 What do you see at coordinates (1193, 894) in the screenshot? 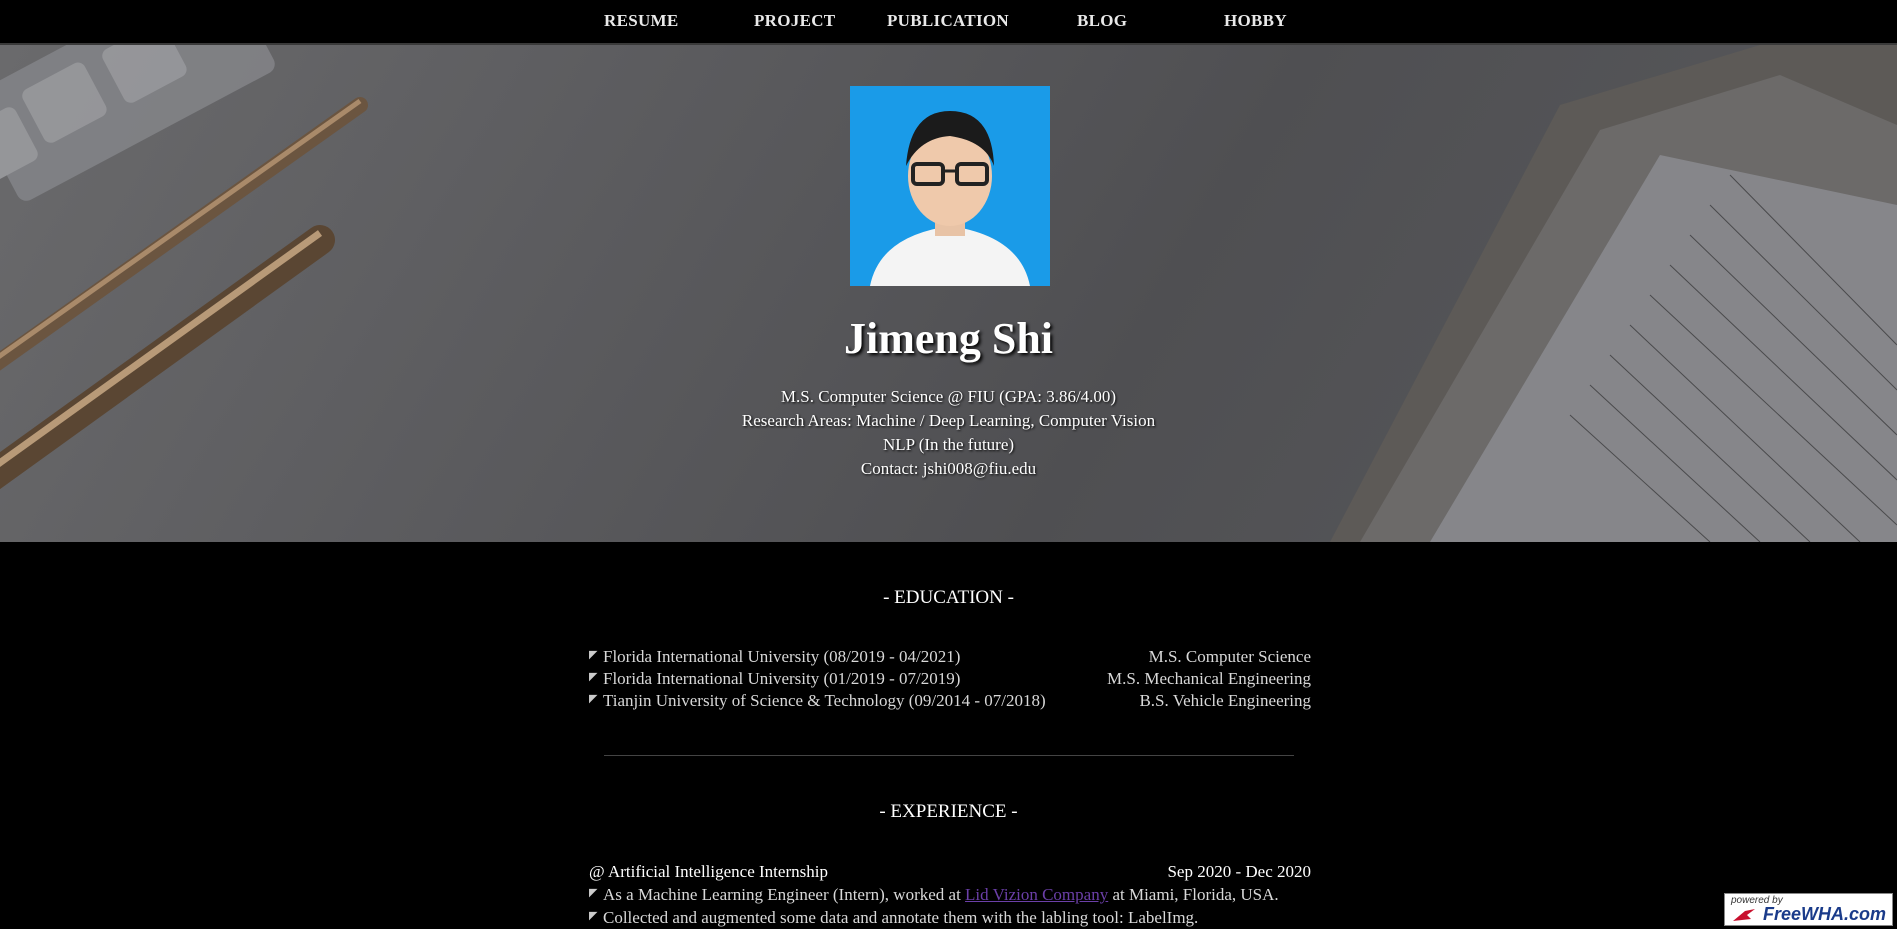
I see `experience-text: at Miami, Florida, USA.` at bounding box center [1193, 894].